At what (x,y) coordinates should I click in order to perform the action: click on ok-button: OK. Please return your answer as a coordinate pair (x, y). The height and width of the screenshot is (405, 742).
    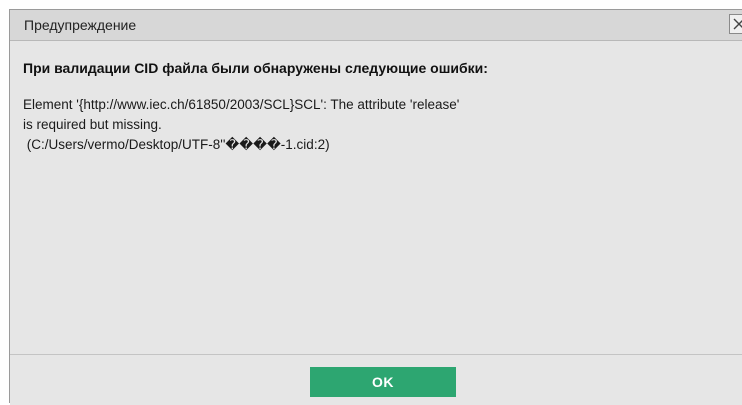
    Looking at the image, I should click on (383, 382).